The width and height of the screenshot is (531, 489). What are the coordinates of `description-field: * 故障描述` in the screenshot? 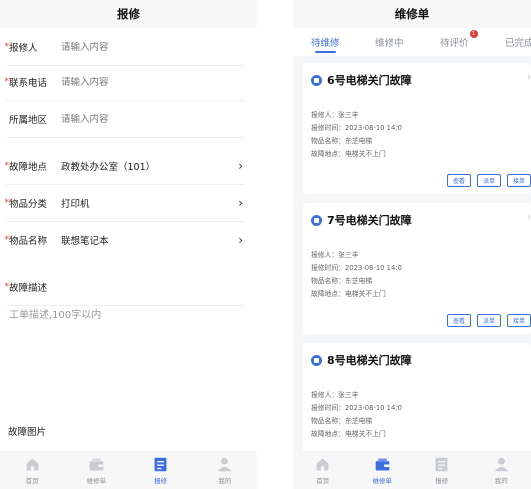 It's located at (128, 287).